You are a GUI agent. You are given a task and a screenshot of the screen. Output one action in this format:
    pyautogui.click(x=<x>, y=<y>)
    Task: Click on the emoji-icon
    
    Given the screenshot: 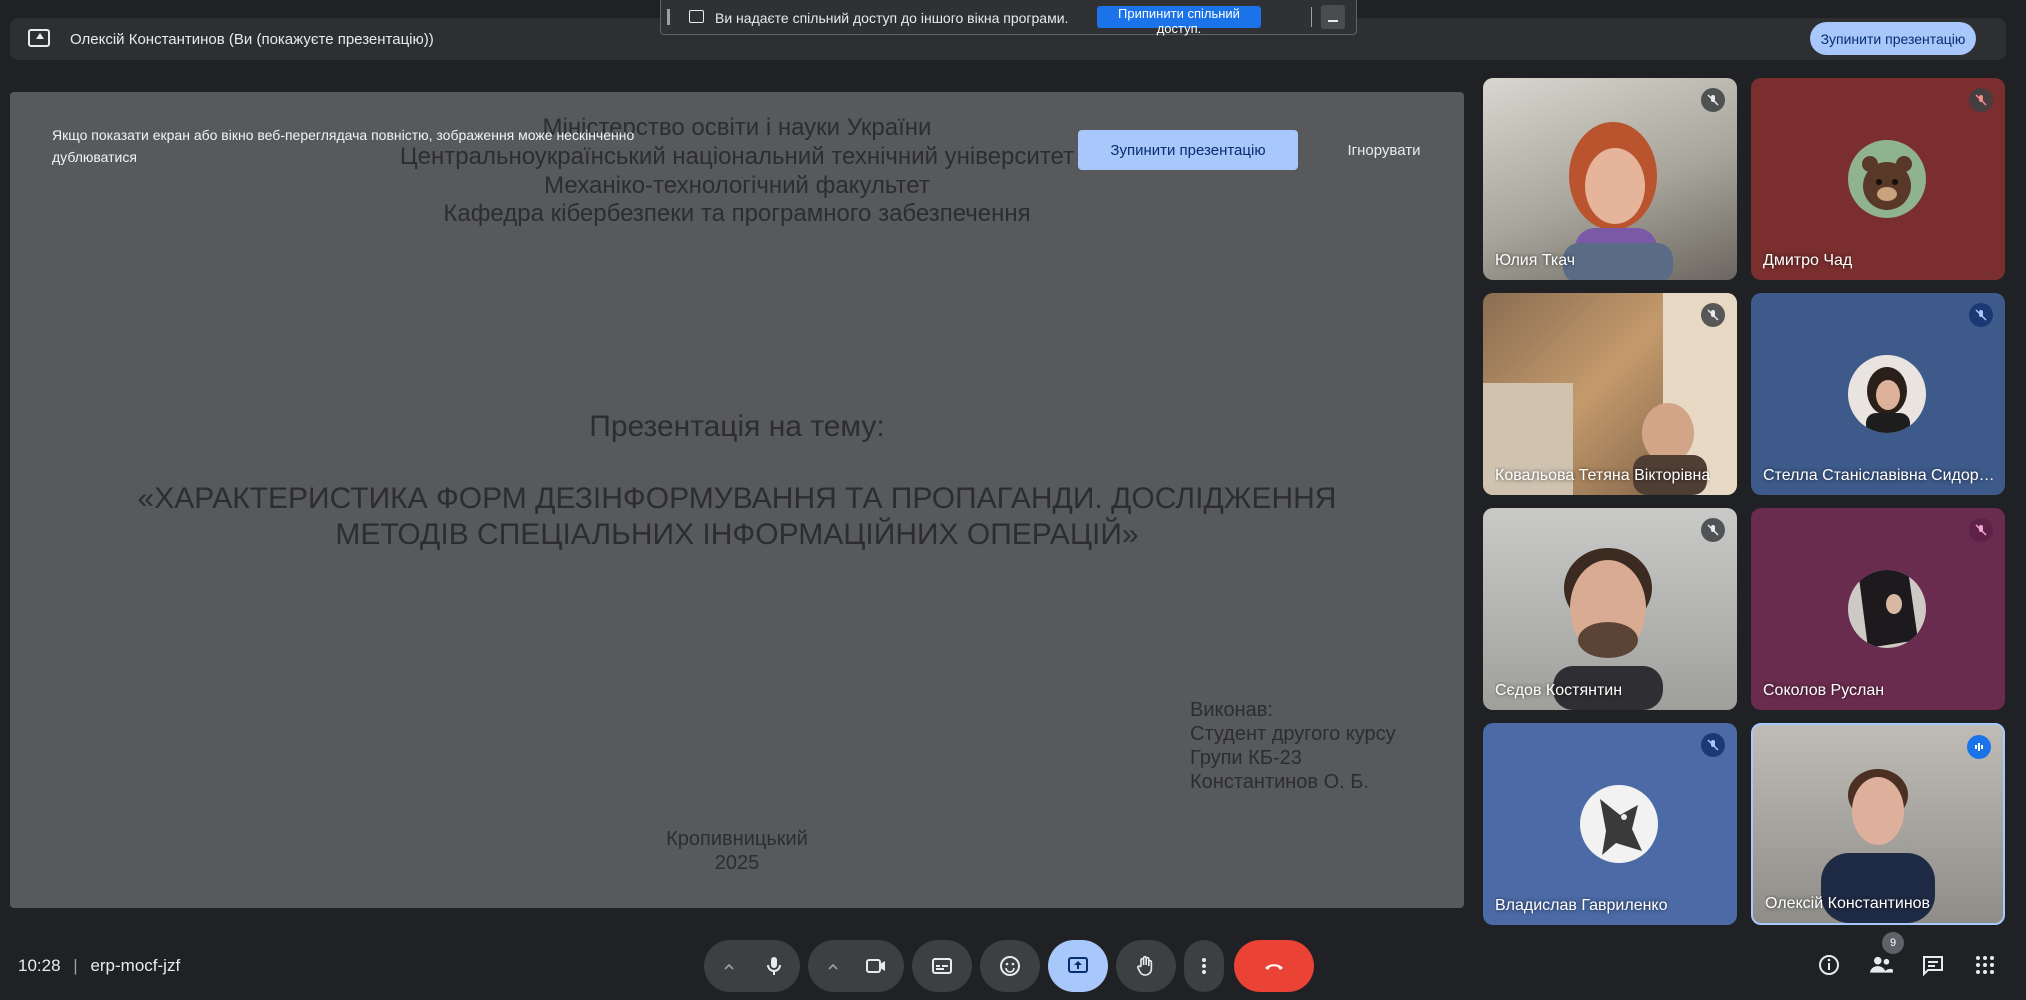 What is the action you would take?
    pyautogui.click(x=1010, y=966)
    